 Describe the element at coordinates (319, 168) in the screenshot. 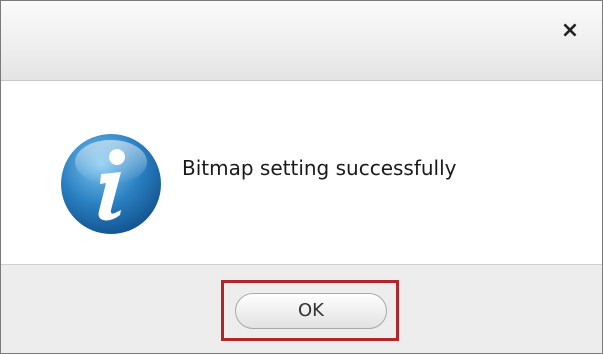

I see `dialog-message: Bitmap setting successfully` at that location.